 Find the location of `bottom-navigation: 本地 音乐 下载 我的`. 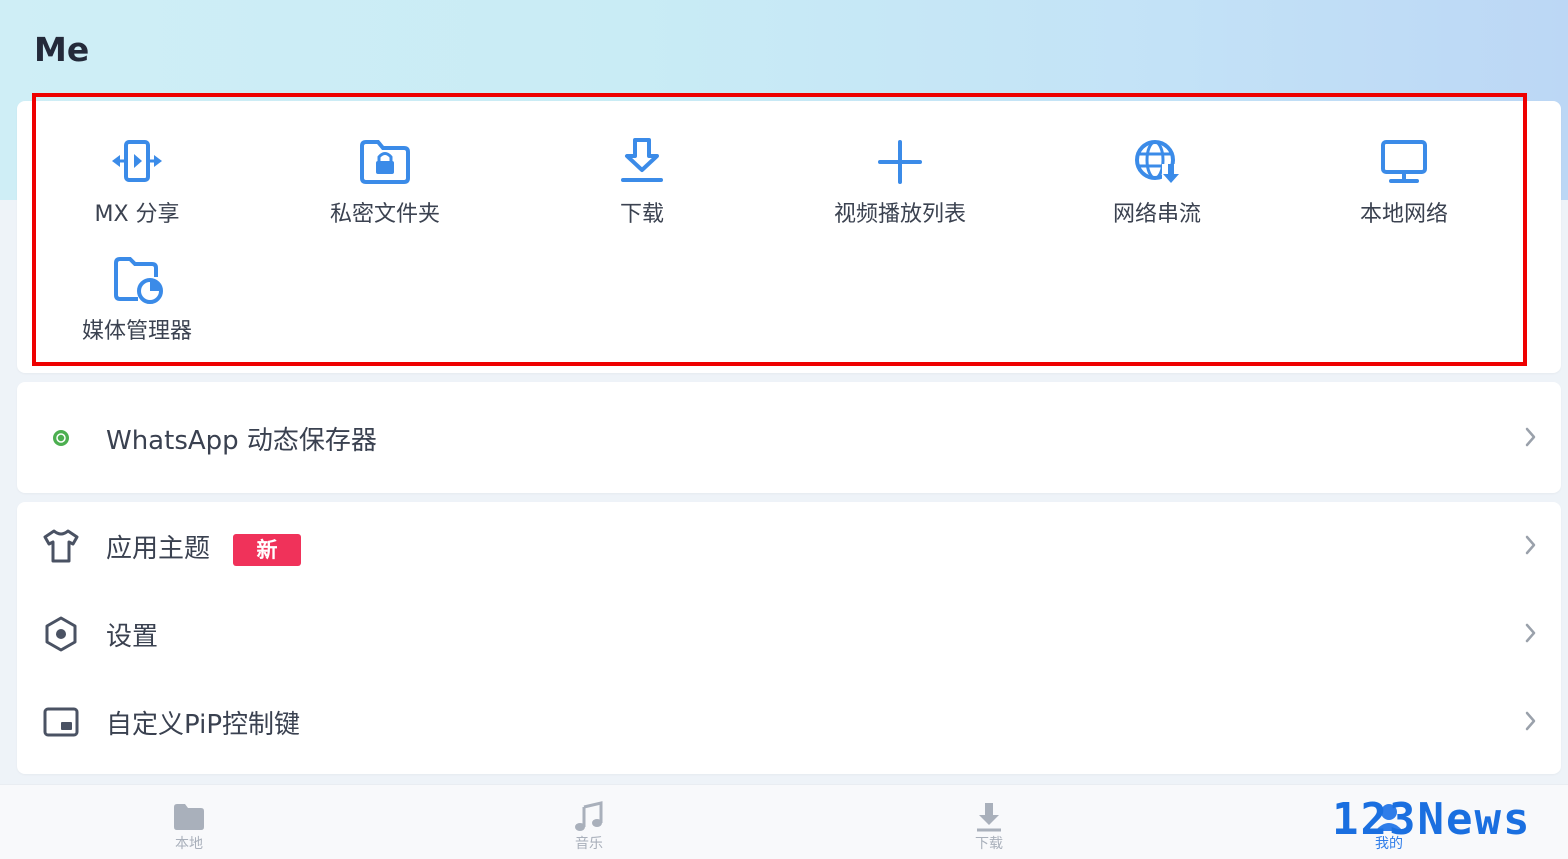

bottom-navigation: 本地 音乐 下载 我的 is located at coordinates (784, 821).